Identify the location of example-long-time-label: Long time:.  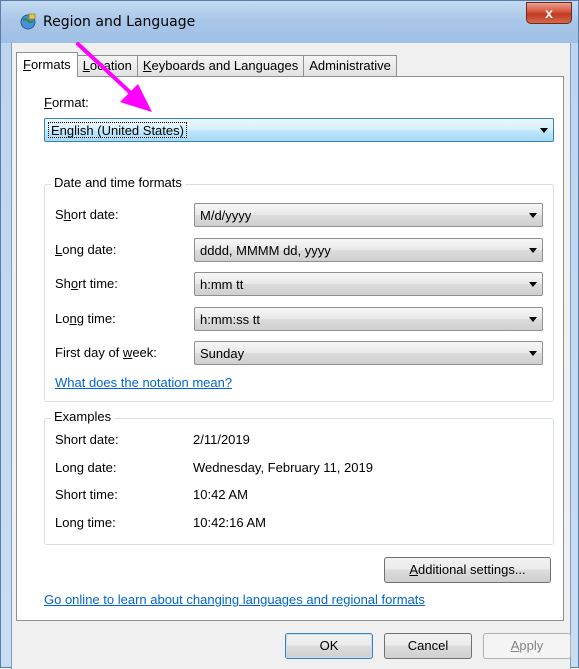
(85, 522).